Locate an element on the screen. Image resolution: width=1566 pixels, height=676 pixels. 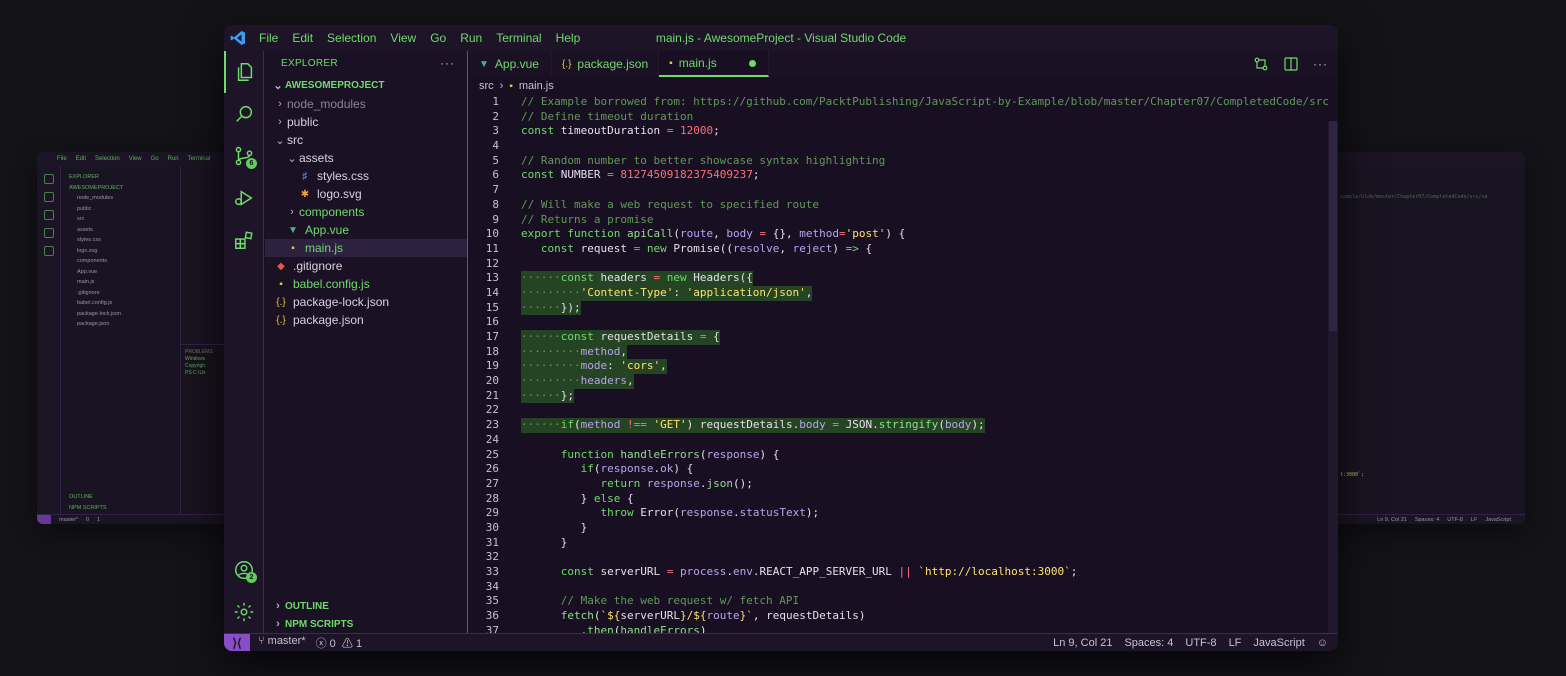
js-file-icon: ▪ is located at coordinates (671, 63).